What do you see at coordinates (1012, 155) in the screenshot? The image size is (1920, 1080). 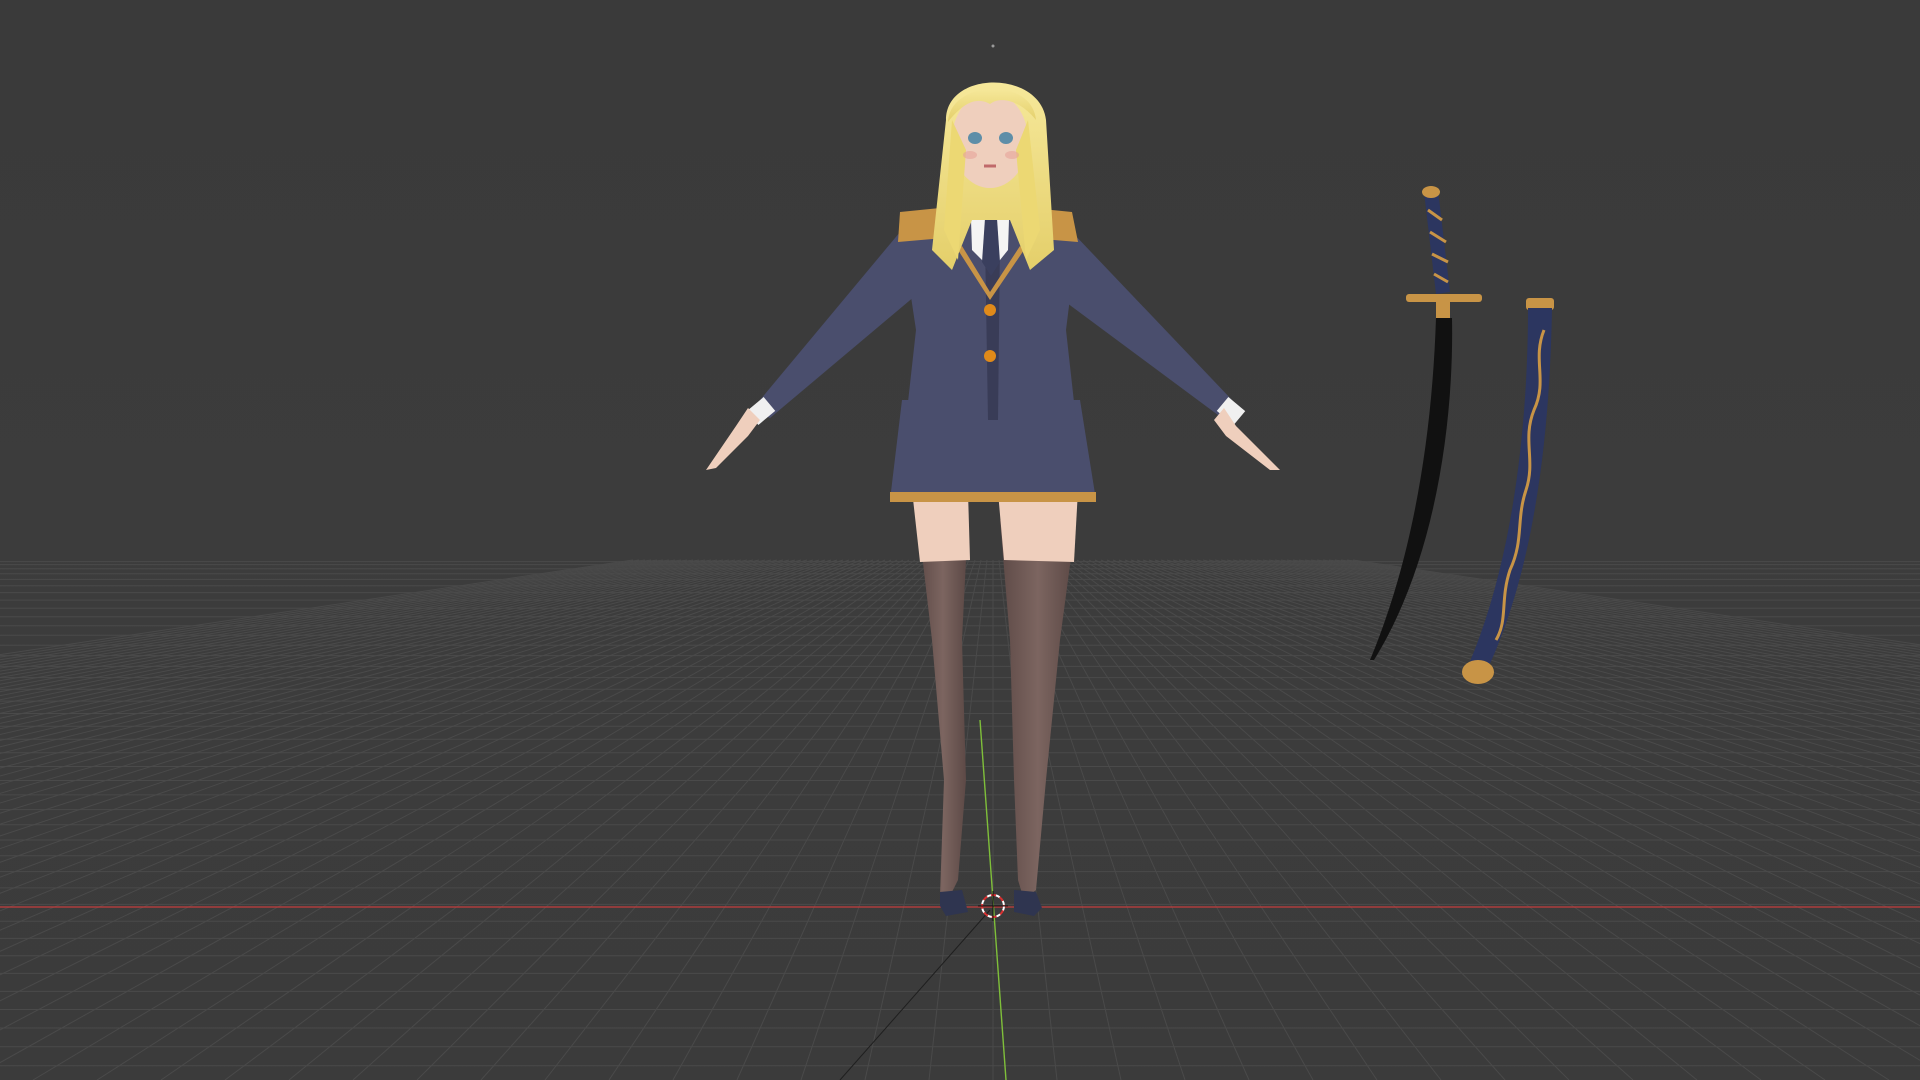 I see `cheek-right` at bounding box center [1012, 155].